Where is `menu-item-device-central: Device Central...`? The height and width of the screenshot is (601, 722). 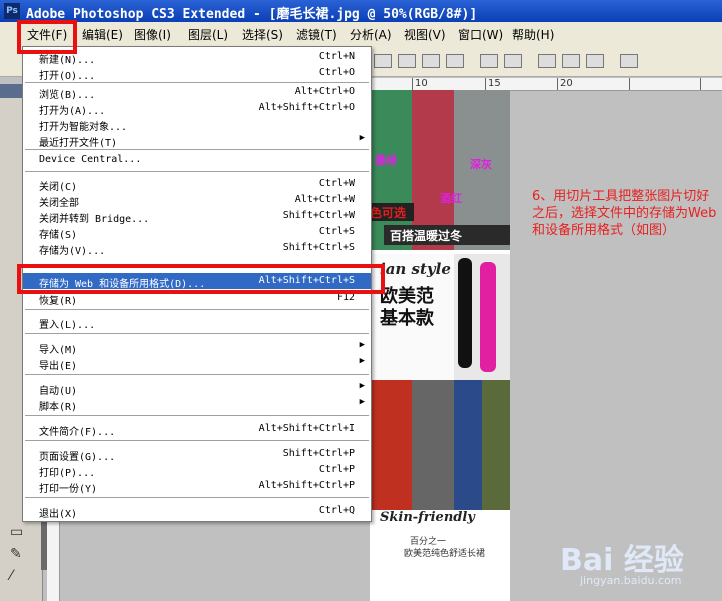
menu-item-device-central: Device Central... is located at coordinates (197, 160).